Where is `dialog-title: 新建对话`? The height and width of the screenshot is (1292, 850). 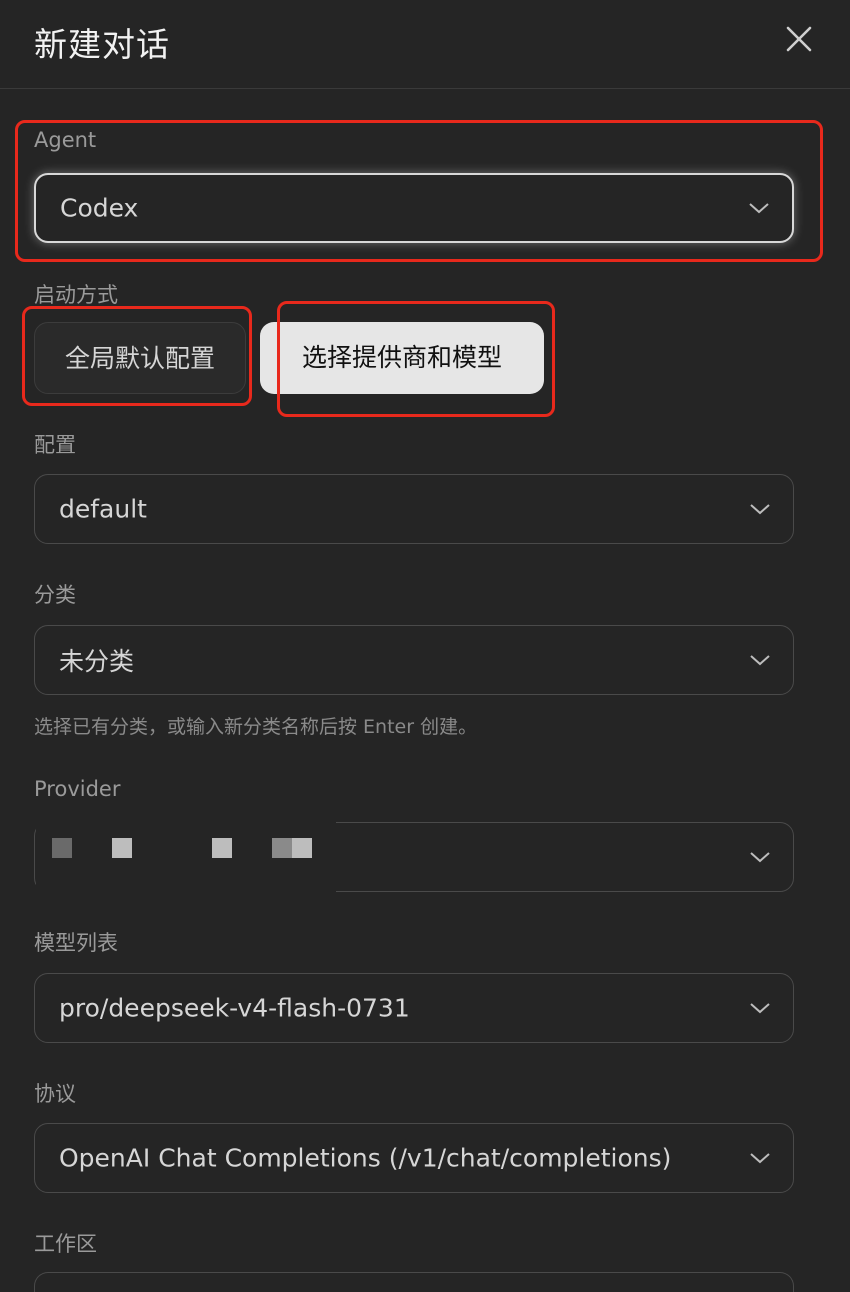
dialog-title: 新建对话 is located at coordinates (102, 44).